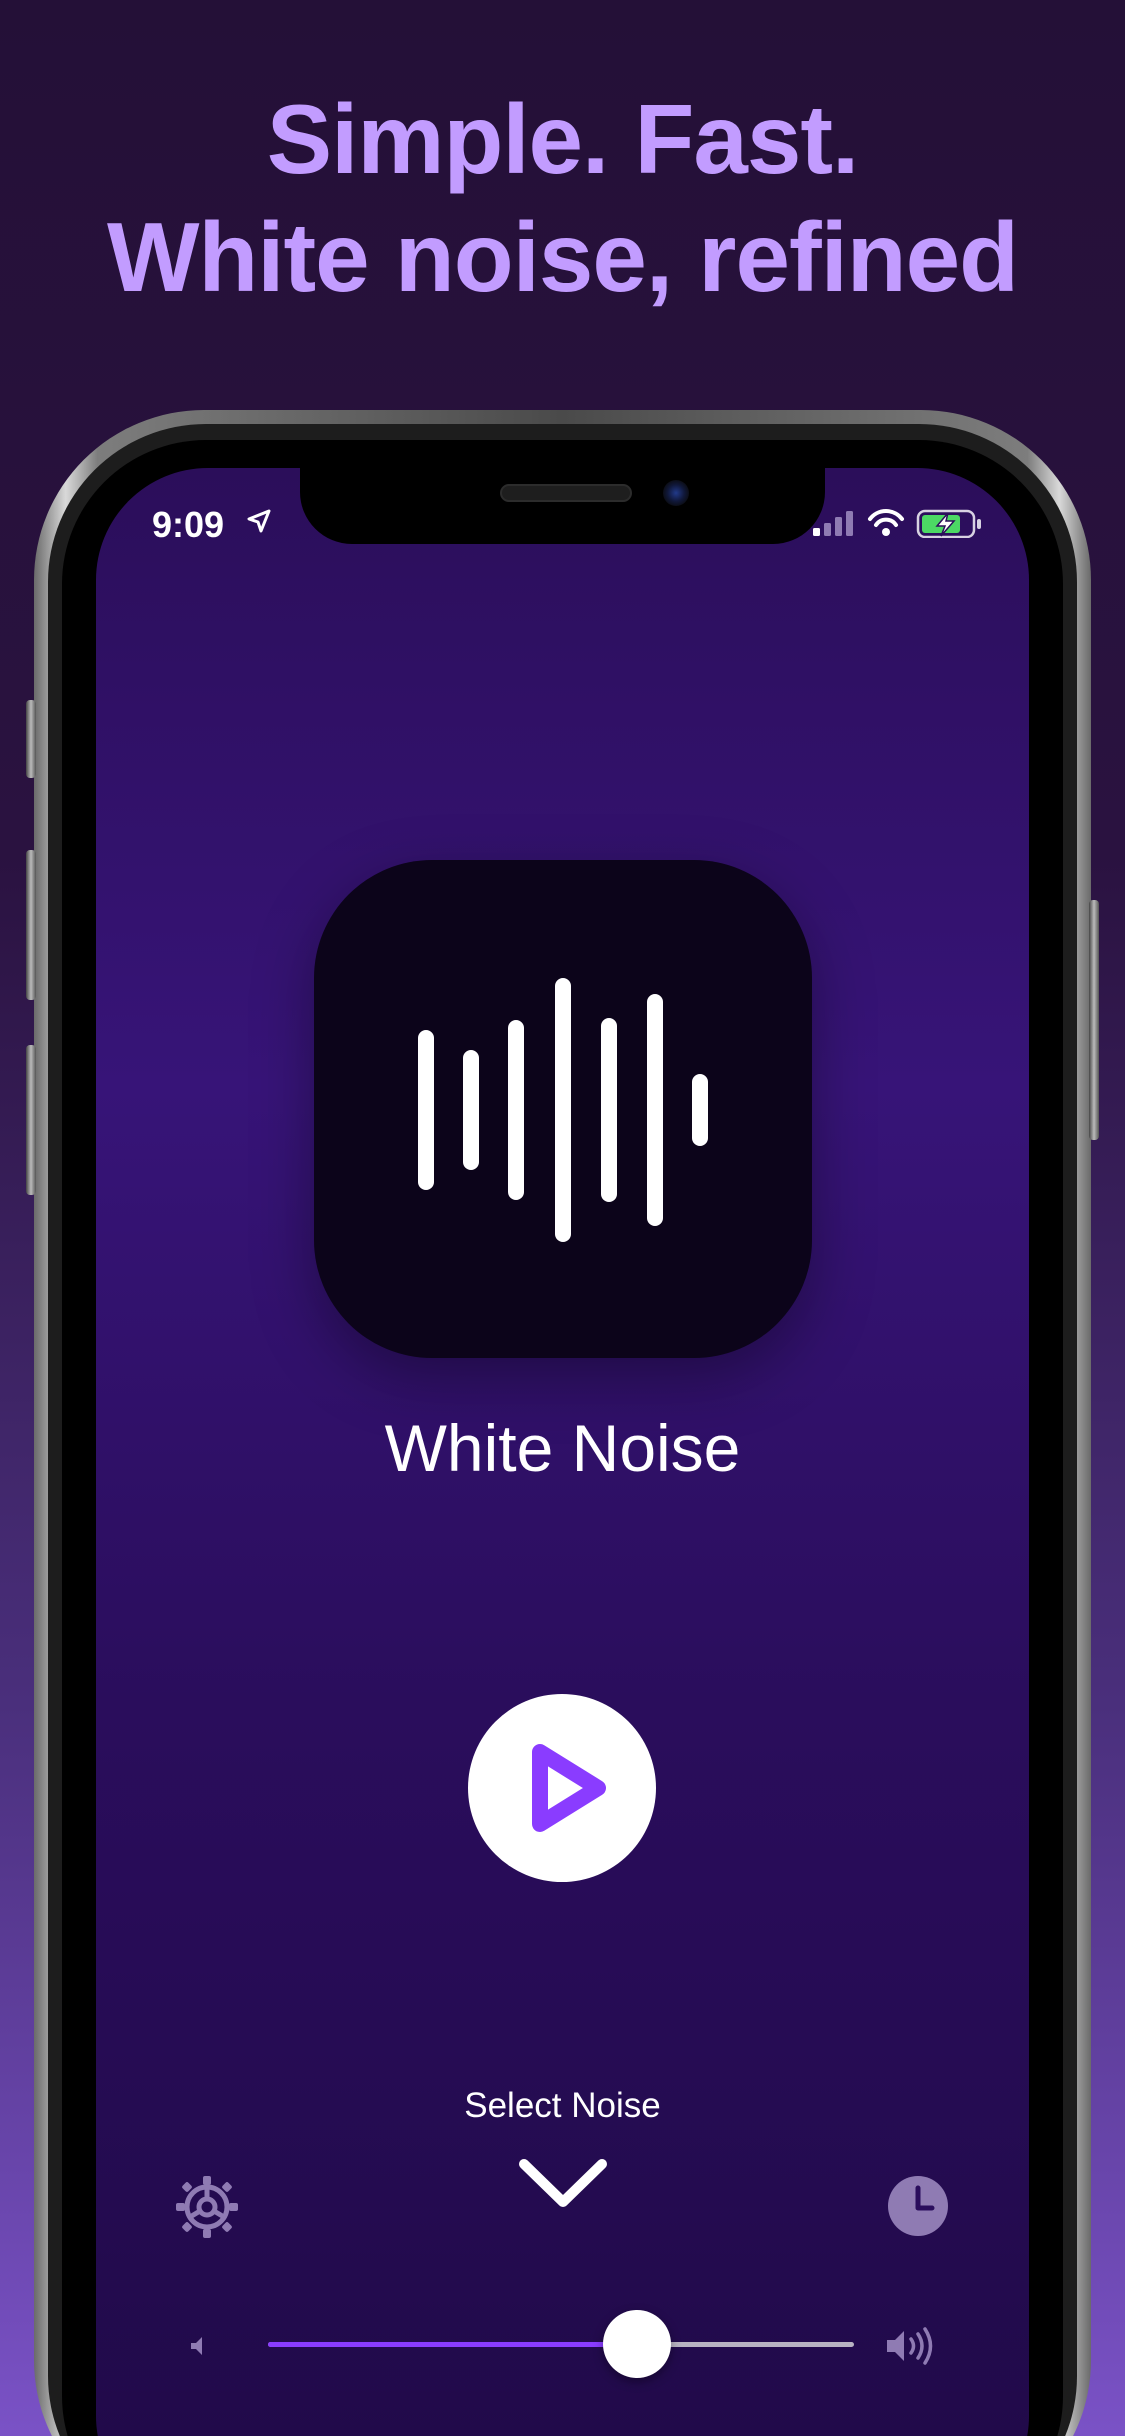 Image resolution: width=1125 pixels, height=2436 pixels. What do you see at coordinates (562, 506) in the screenshot?
I see `notch` at bounding box center [562, 506].